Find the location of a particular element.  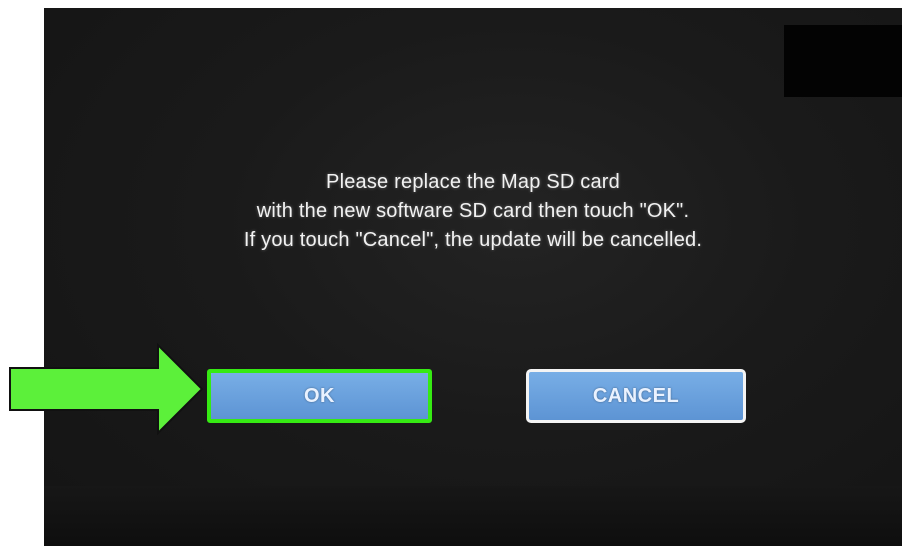

ok-button-label: OK is located at coordinates (319, 395).